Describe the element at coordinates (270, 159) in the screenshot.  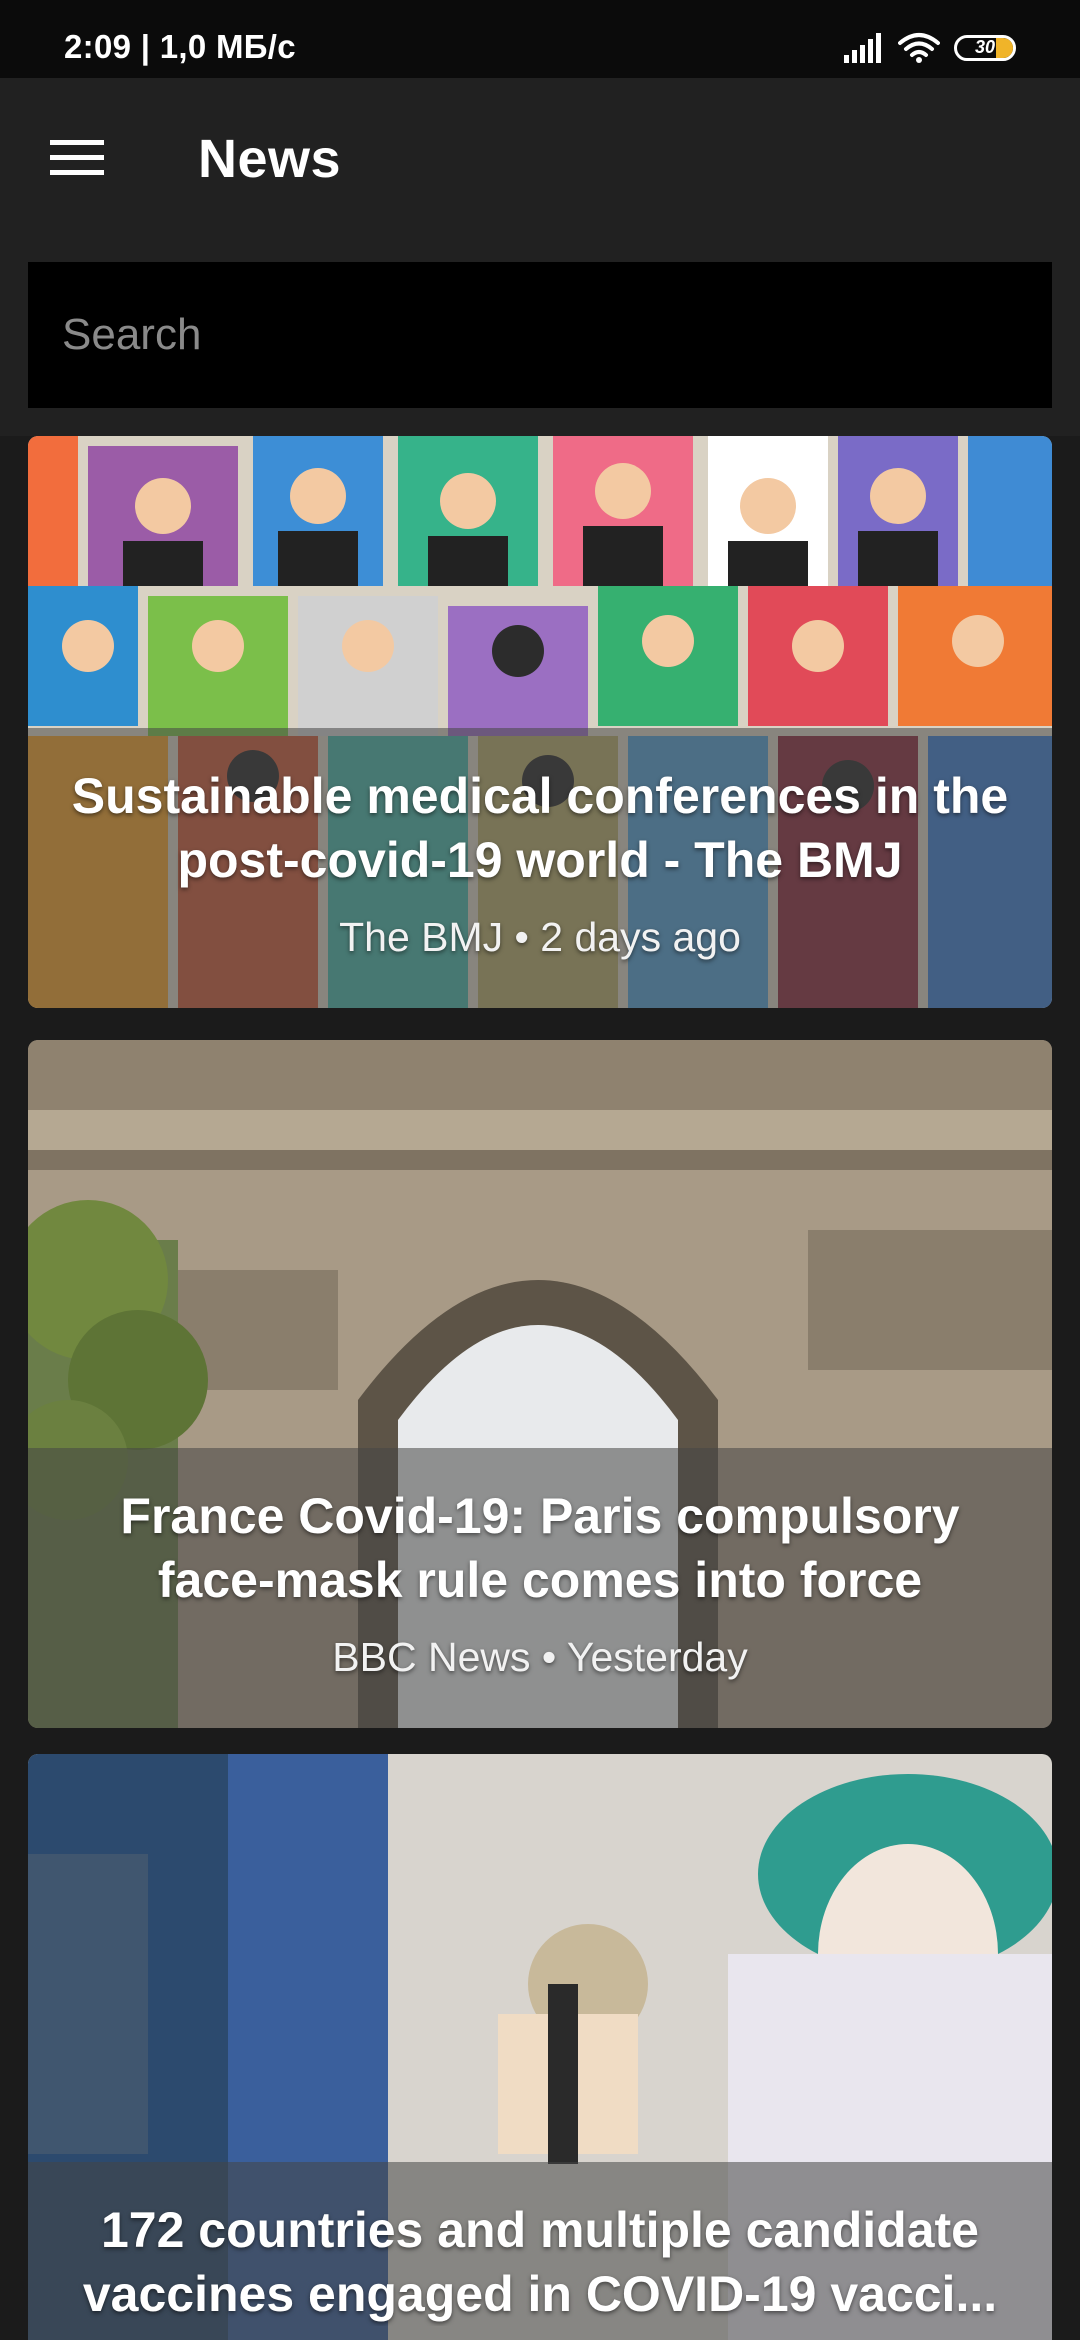
I see `page-title: News` at that location.